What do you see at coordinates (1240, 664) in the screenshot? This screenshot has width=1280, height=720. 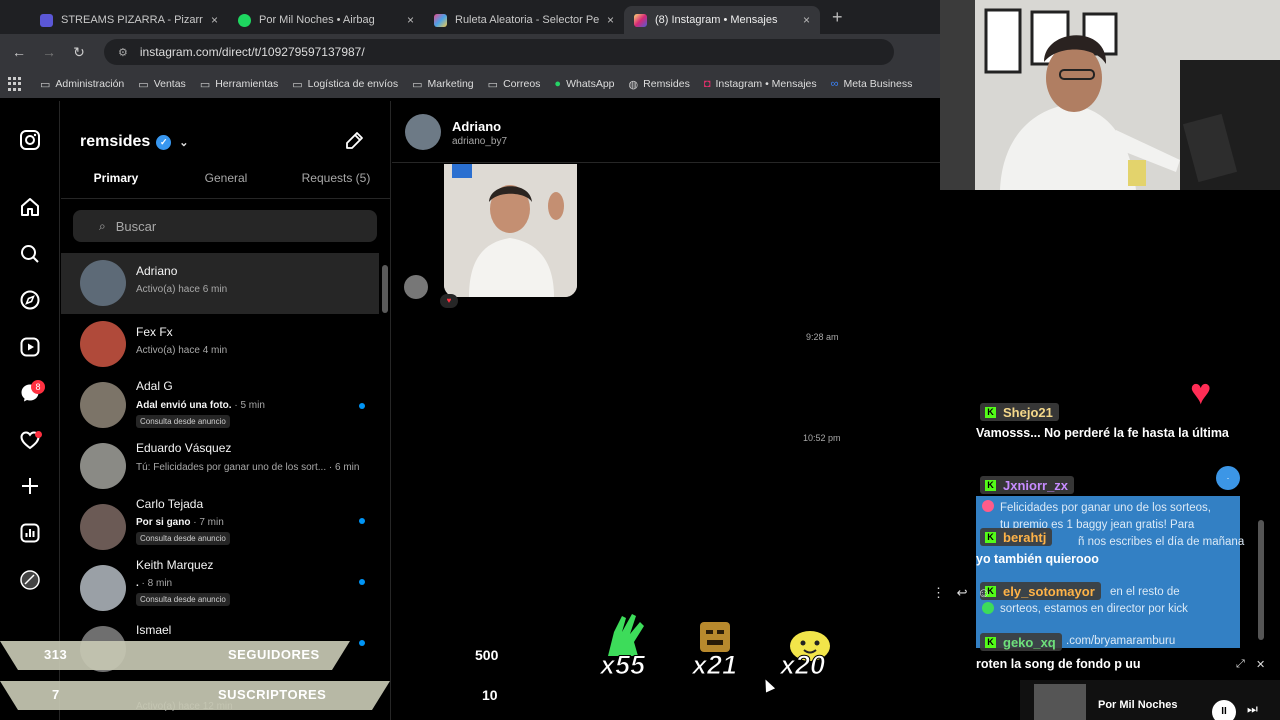 I see `expand-icon: ⤢` at bounding box center [1240, 664].